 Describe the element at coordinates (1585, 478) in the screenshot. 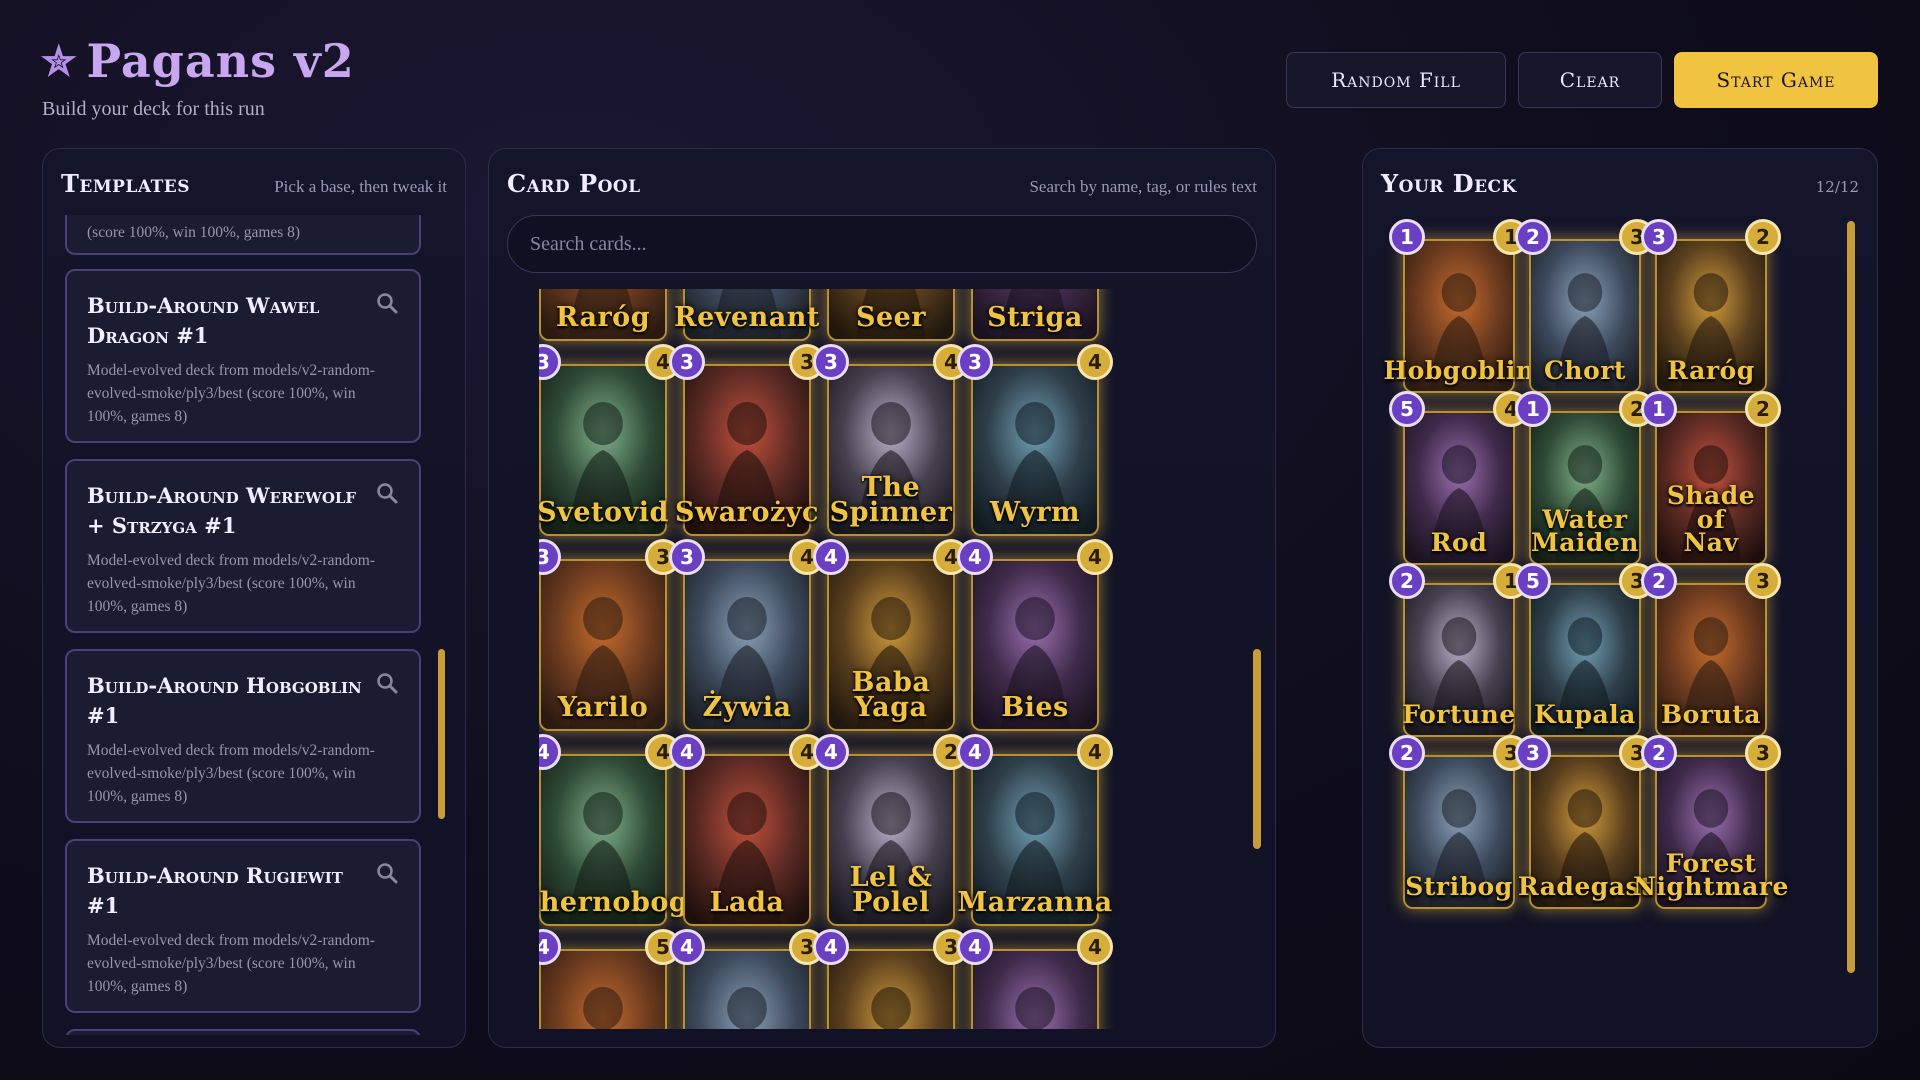

I see `card: 1 2 Water Maiden` at that location.